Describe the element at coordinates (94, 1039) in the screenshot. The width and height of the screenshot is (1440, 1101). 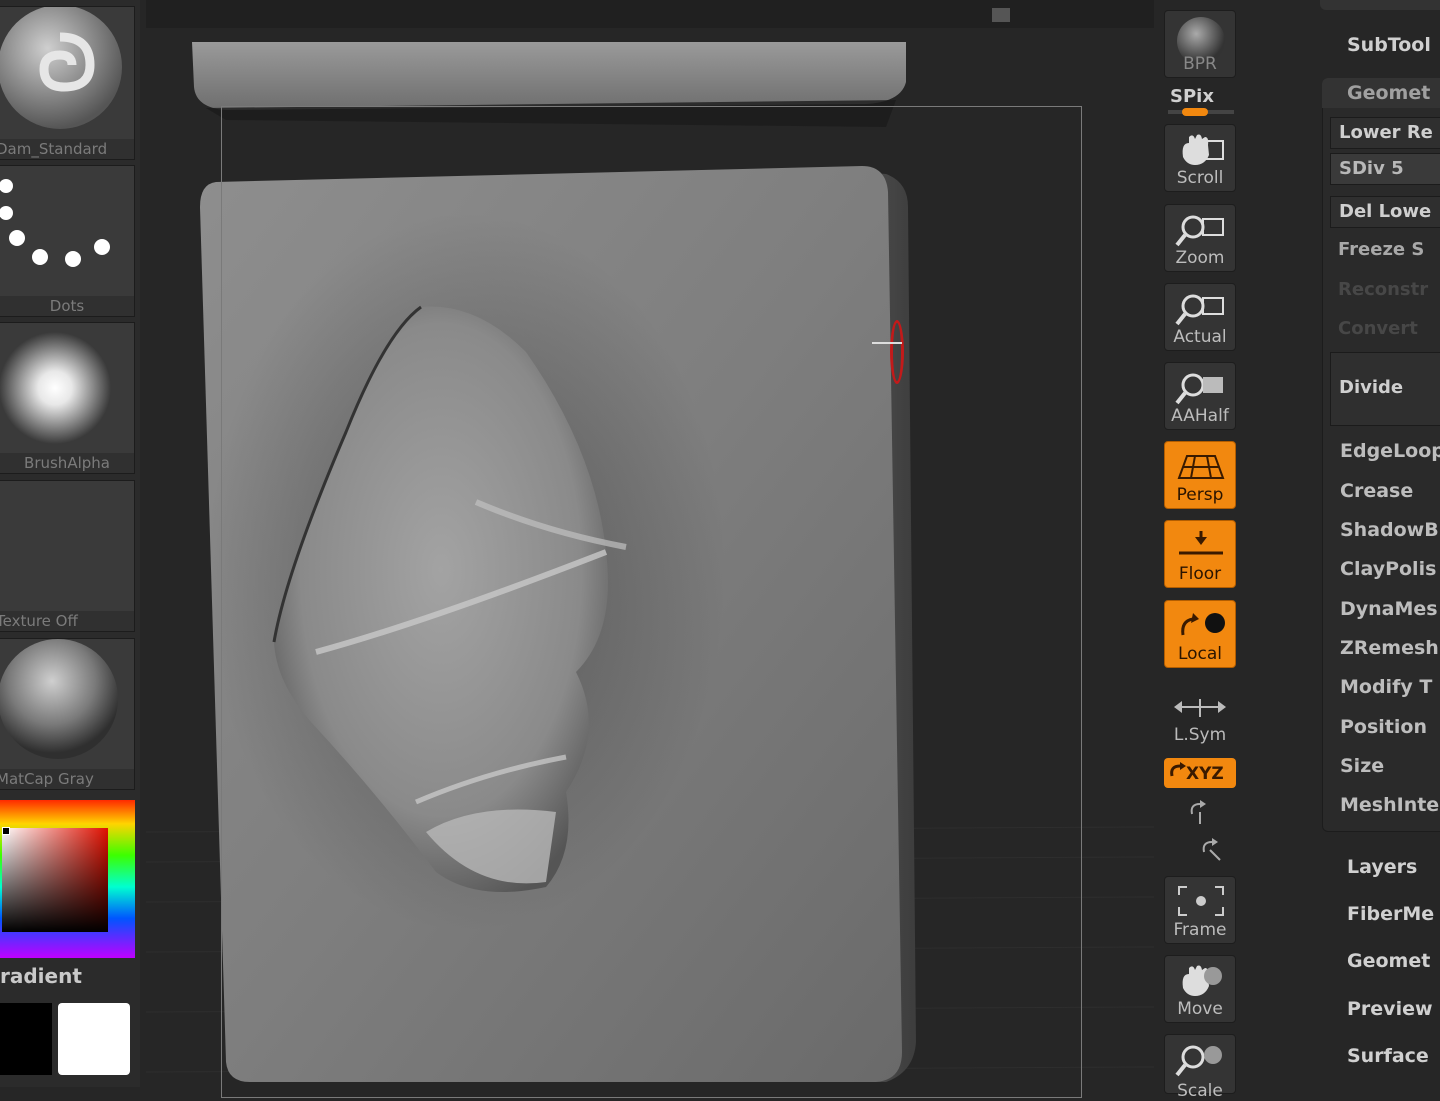
I see `secondary-color-swatch` at that location.